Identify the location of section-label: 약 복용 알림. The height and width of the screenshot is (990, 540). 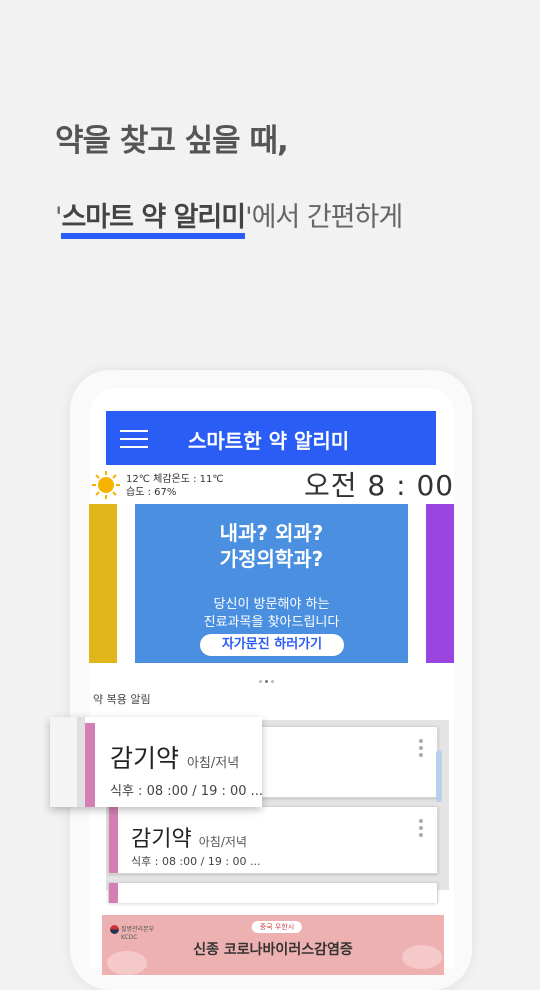
(122, 699).